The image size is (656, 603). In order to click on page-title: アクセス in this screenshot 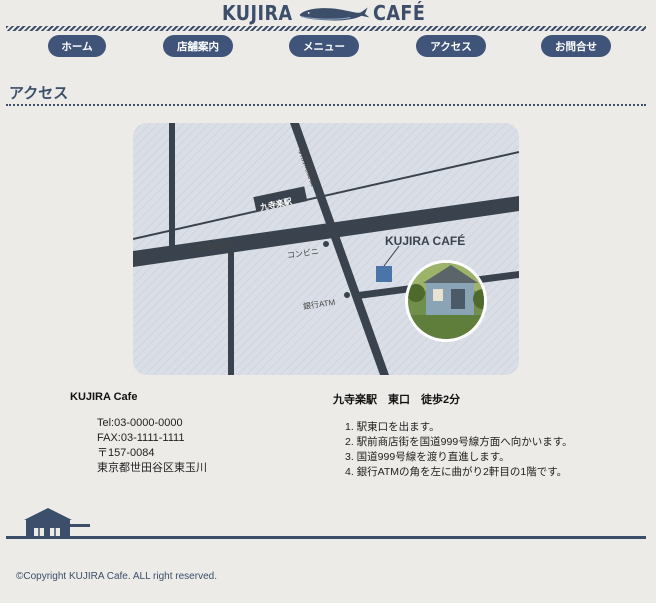, I will do `click(39, 93)`.